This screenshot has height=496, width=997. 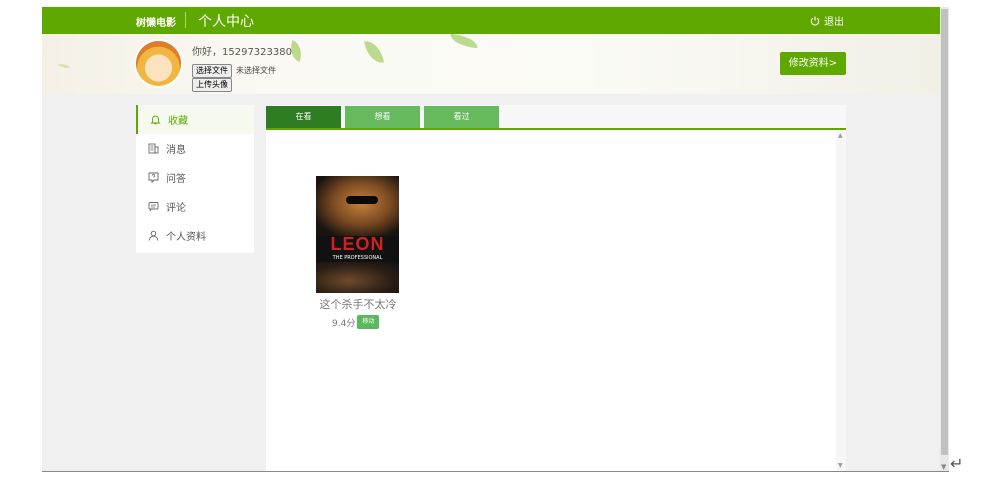 I want to click on comment-icon, so click(x=153, y=207).